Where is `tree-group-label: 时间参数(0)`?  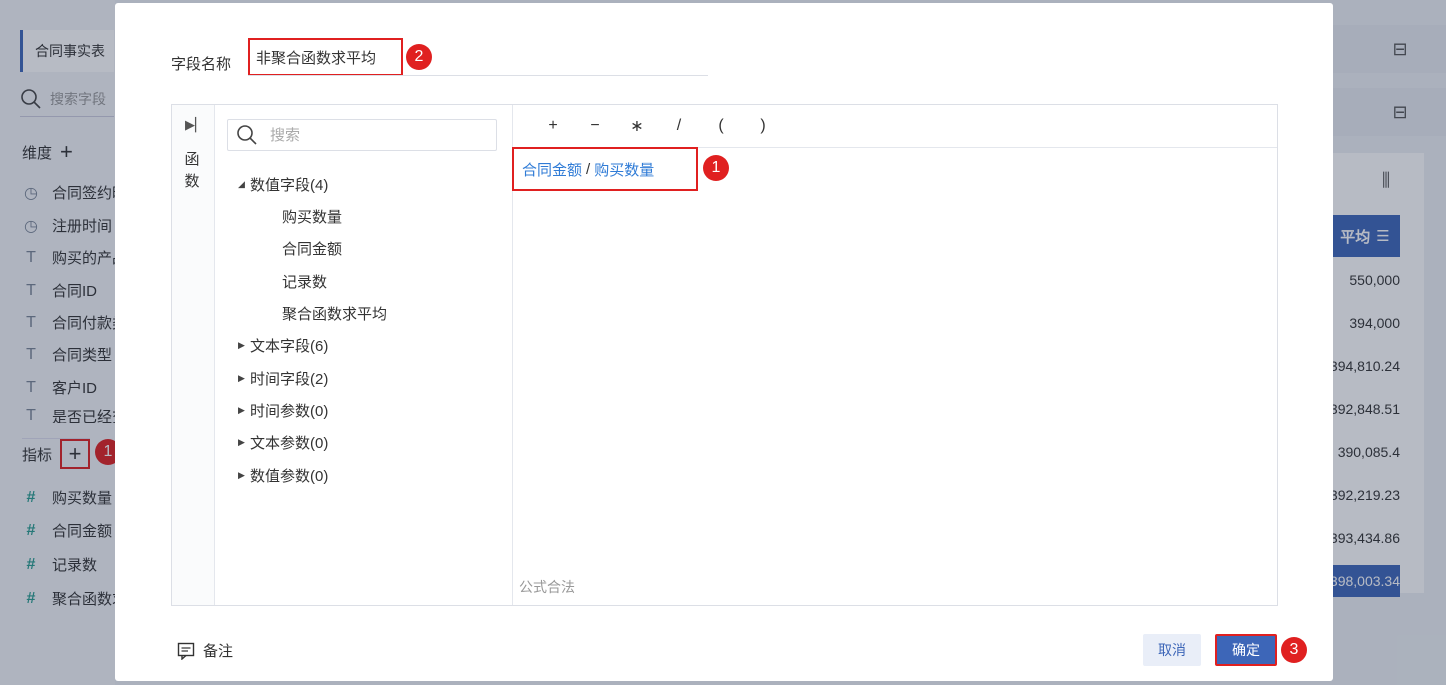 tree-group-label: 时间参数(0) is located at coordinates (289, 411).